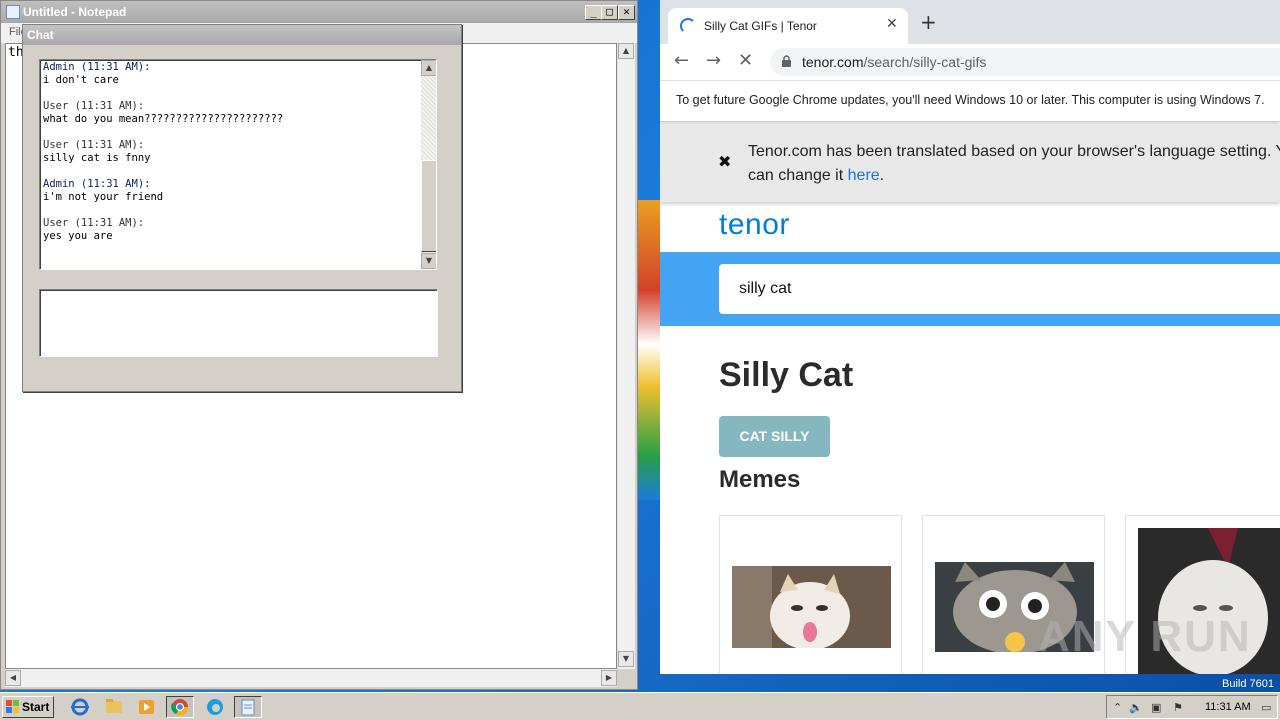 The width and height of the screenshot is (1280, 720). I want to click on url-text: tenor.com/search/silly-cat-gifs, so click(894, 62).